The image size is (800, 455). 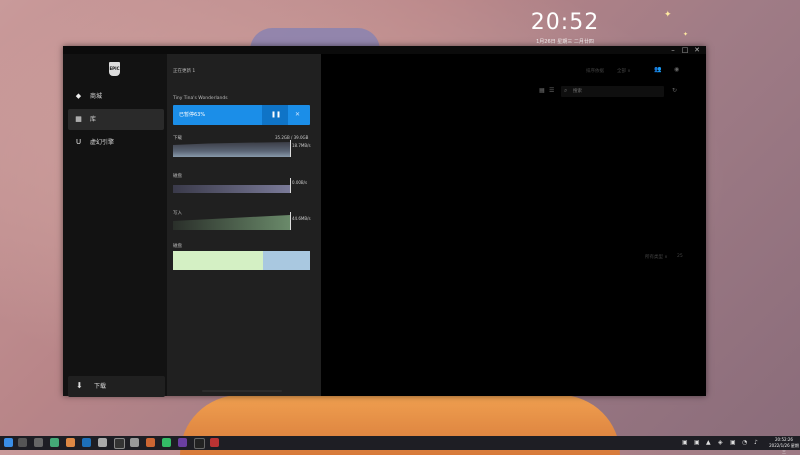 What do you see at coordinates (116, 119) in the screenshot?
I see `sidebar-item-library: ▦ 库` at bounding box center [116, 119].